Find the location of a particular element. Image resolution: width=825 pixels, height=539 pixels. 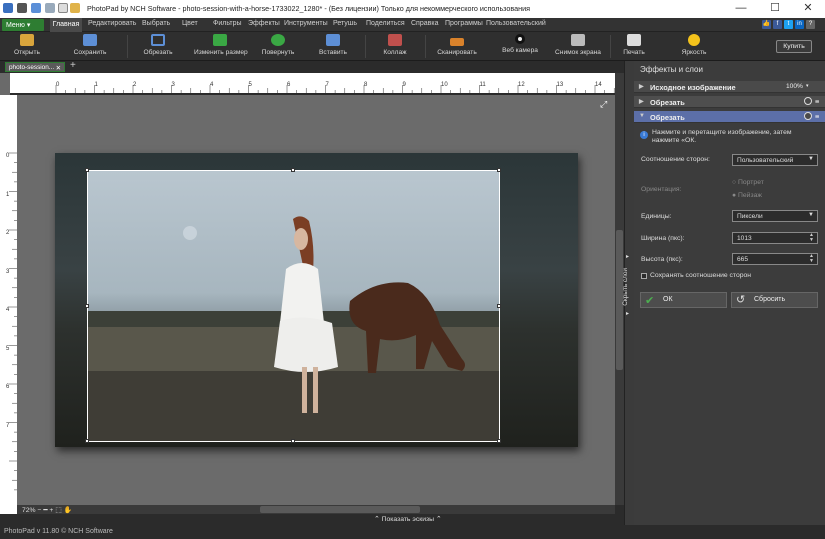

tab-filters: Фильтры is located at coordinates (227, 23).